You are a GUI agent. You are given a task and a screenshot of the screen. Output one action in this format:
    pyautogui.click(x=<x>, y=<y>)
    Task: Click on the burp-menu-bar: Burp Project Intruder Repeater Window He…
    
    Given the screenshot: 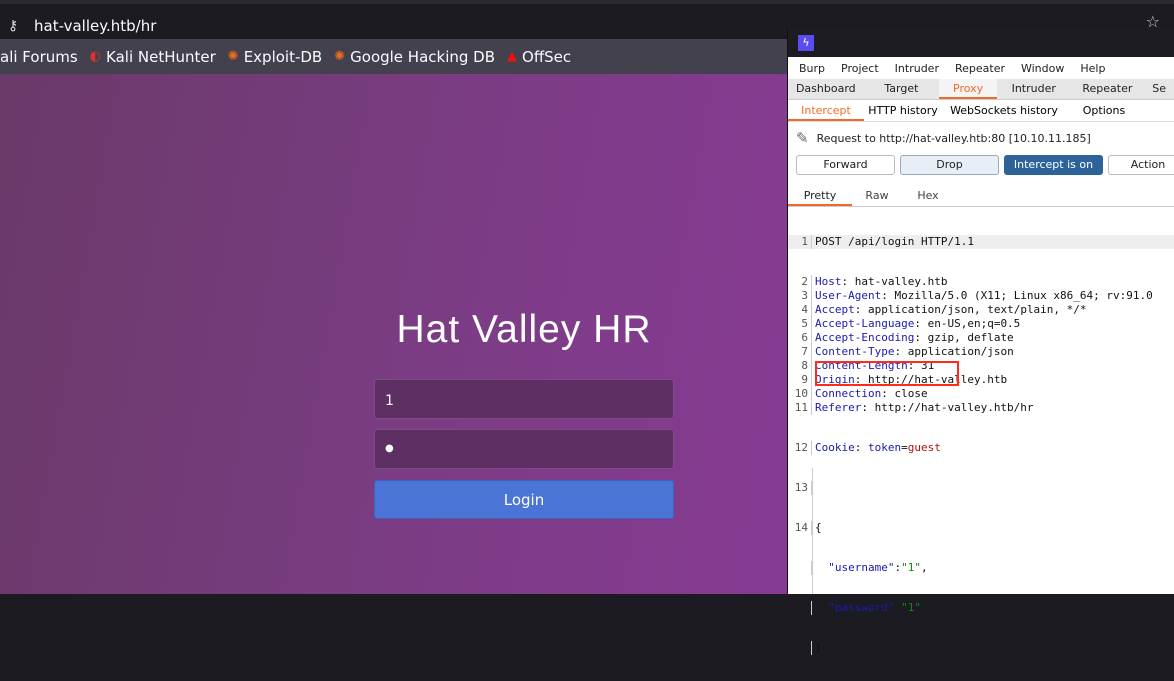 What is the action you would take?
    pyautogui.click(x=981, y=68)
    